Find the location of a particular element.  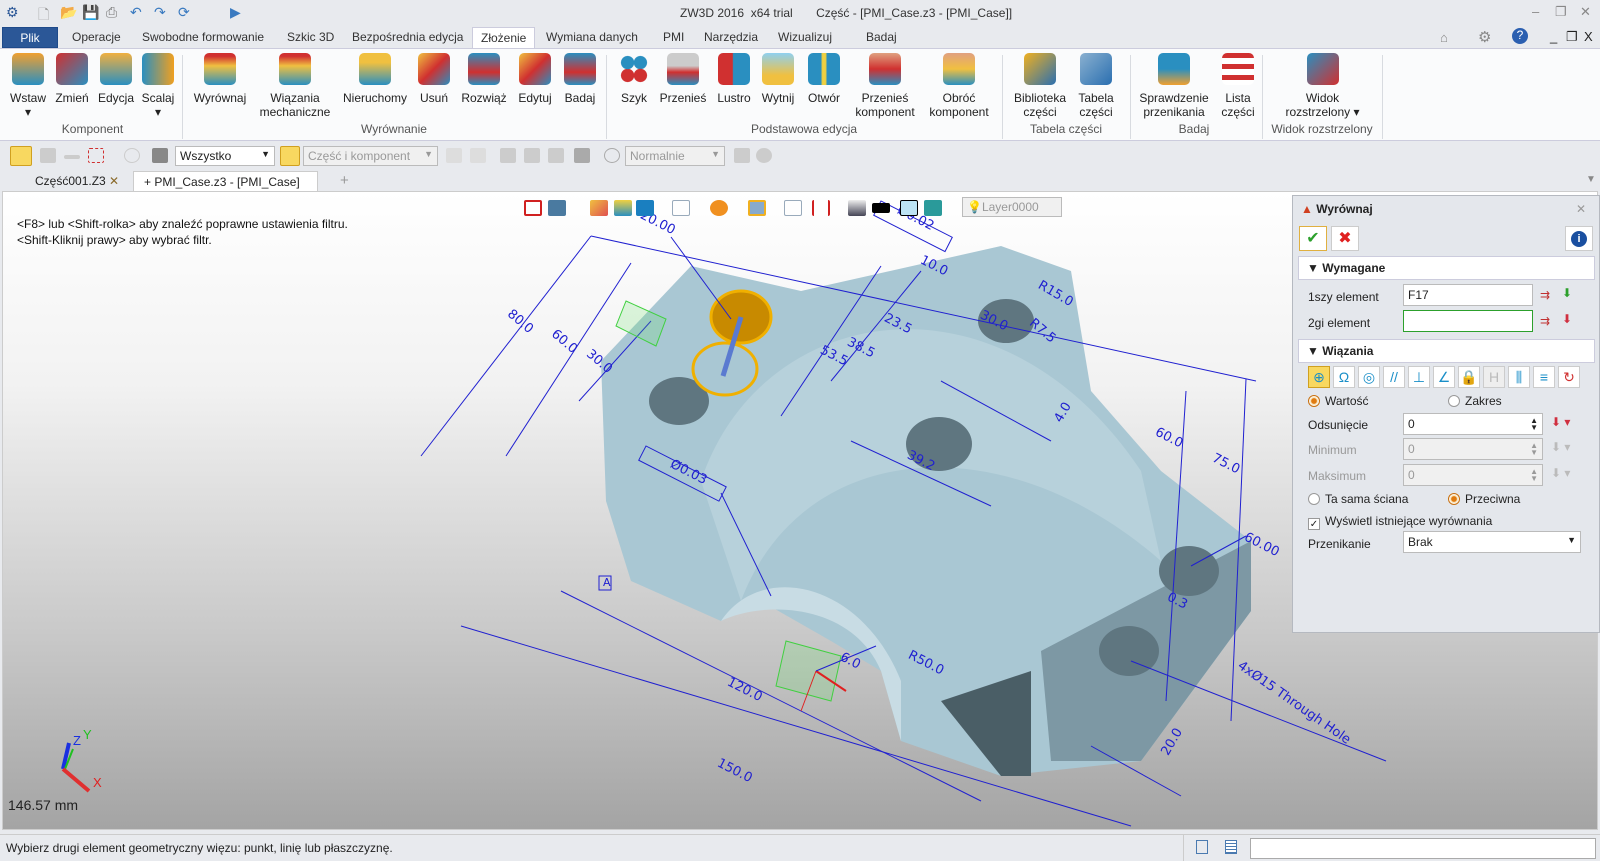

color-black-swatch is located at coordinates (881, 208).